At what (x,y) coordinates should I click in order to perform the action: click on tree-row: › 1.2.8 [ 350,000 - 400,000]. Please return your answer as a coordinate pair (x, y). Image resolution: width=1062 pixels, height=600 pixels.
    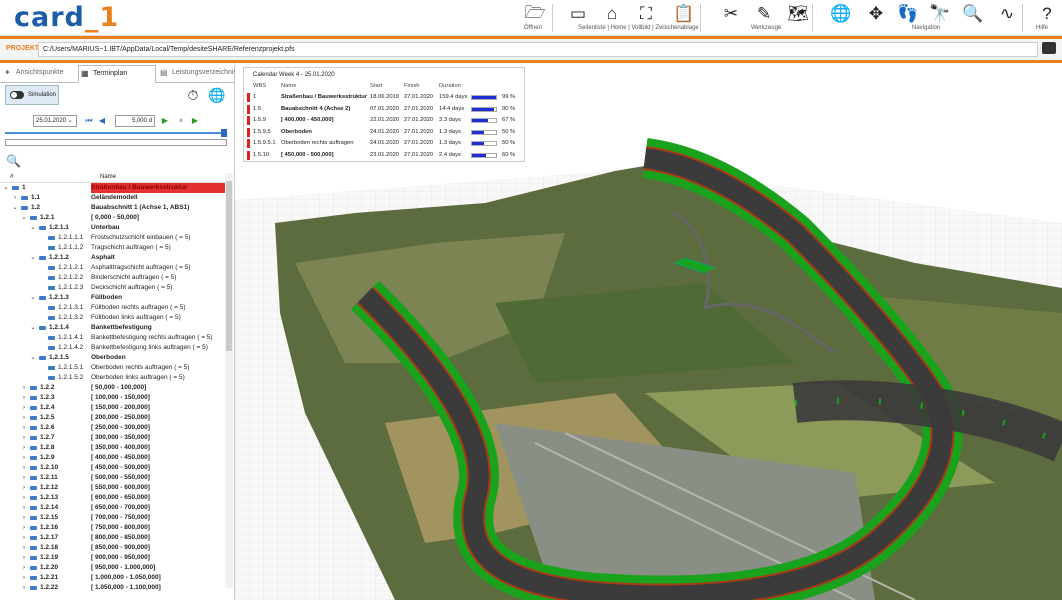
    Looking at the image, I should click on (112, 448).